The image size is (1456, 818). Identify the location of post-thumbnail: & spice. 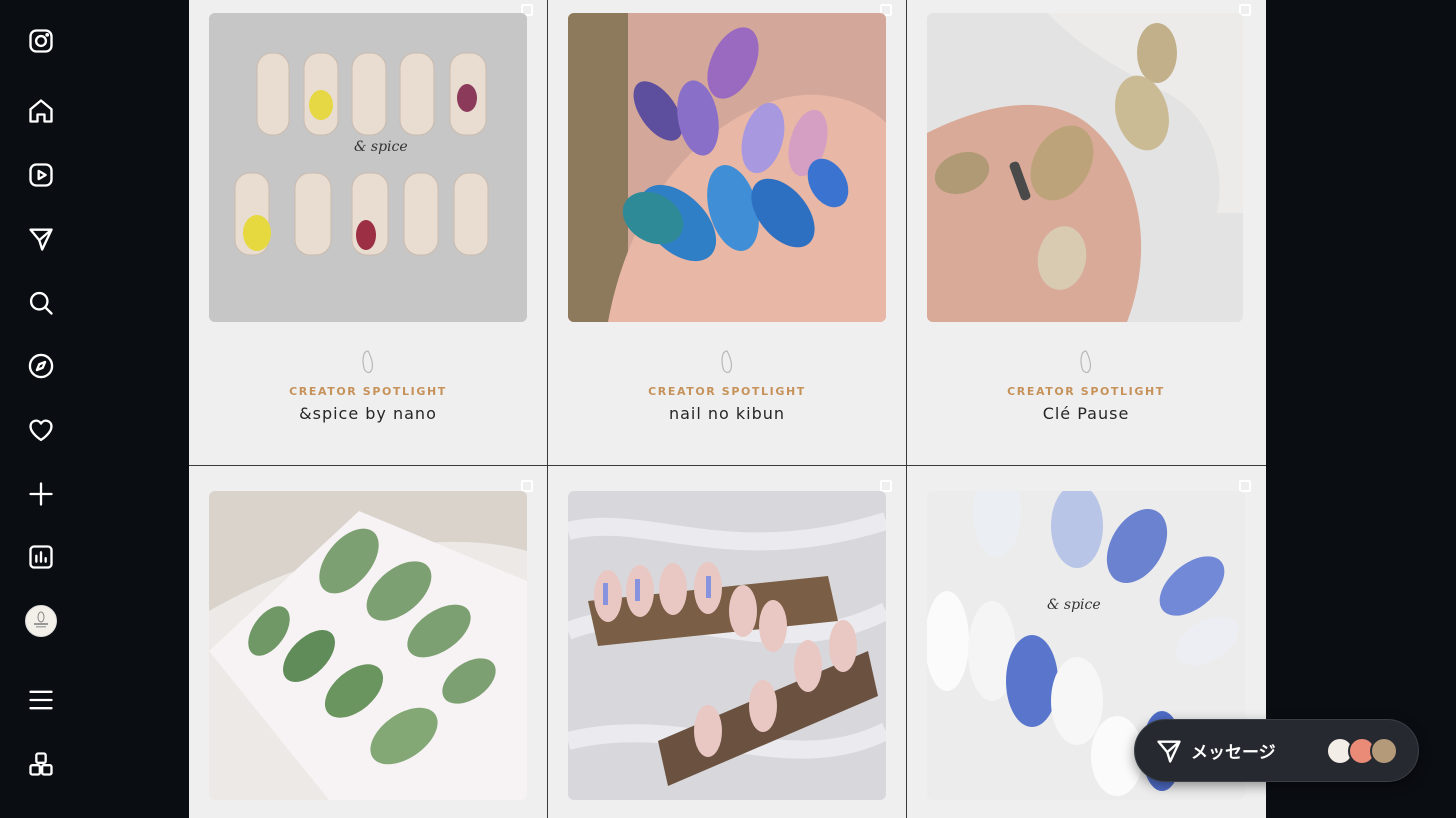
(368, 167).